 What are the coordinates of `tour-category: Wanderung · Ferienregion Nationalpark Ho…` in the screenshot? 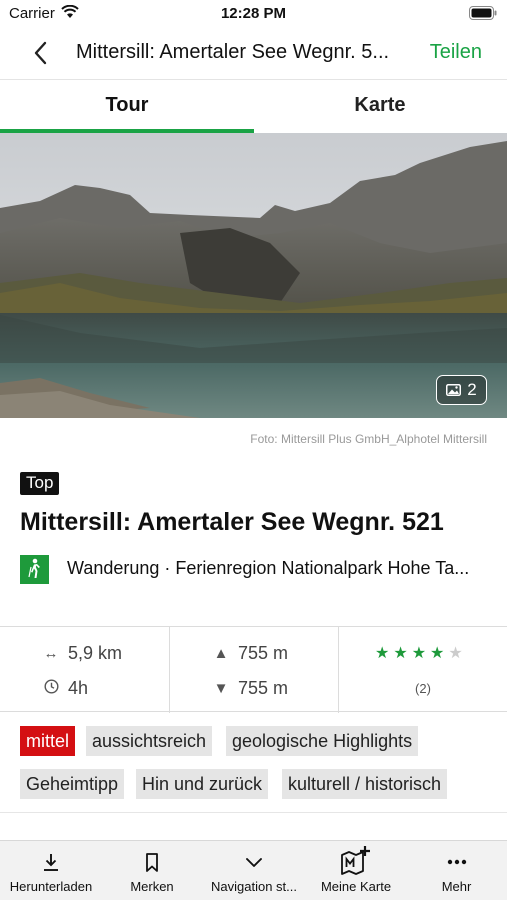 It's located at (268, 568).